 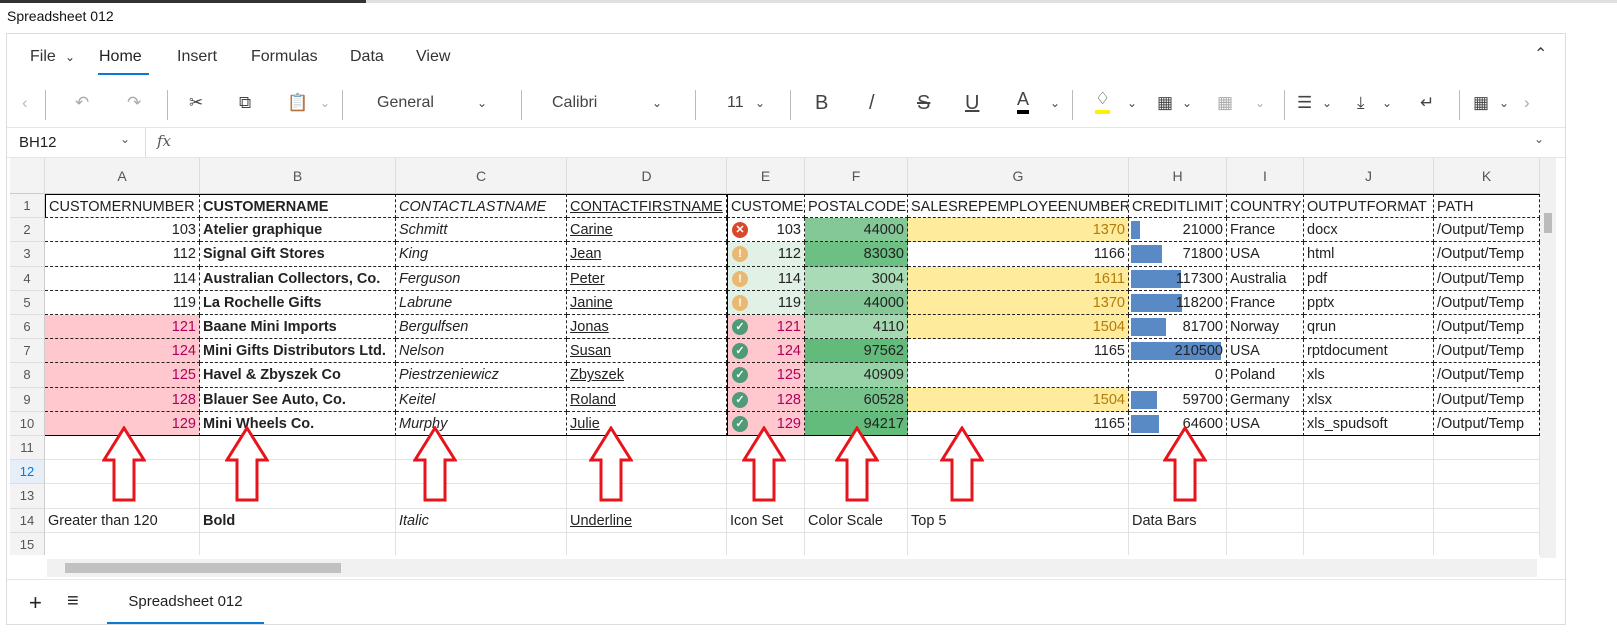 What do you see at coordinates (872, 103) in the screenshot?
I see `italic-button: /` at bounding box center [872, 103].